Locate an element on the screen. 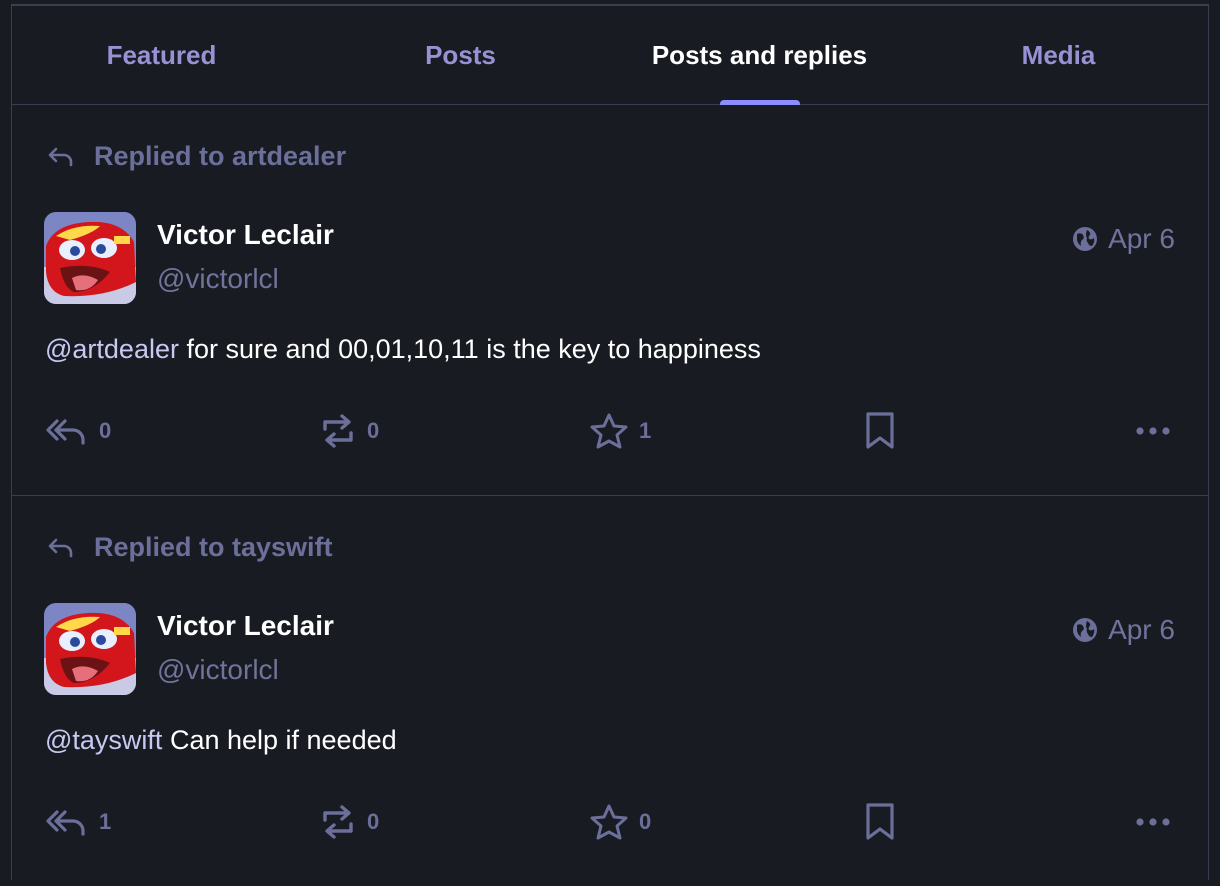 The height and width of the screenshot is (886, 1220). status-action-bar: 0 0 1 is located at coordinates (611, 431).